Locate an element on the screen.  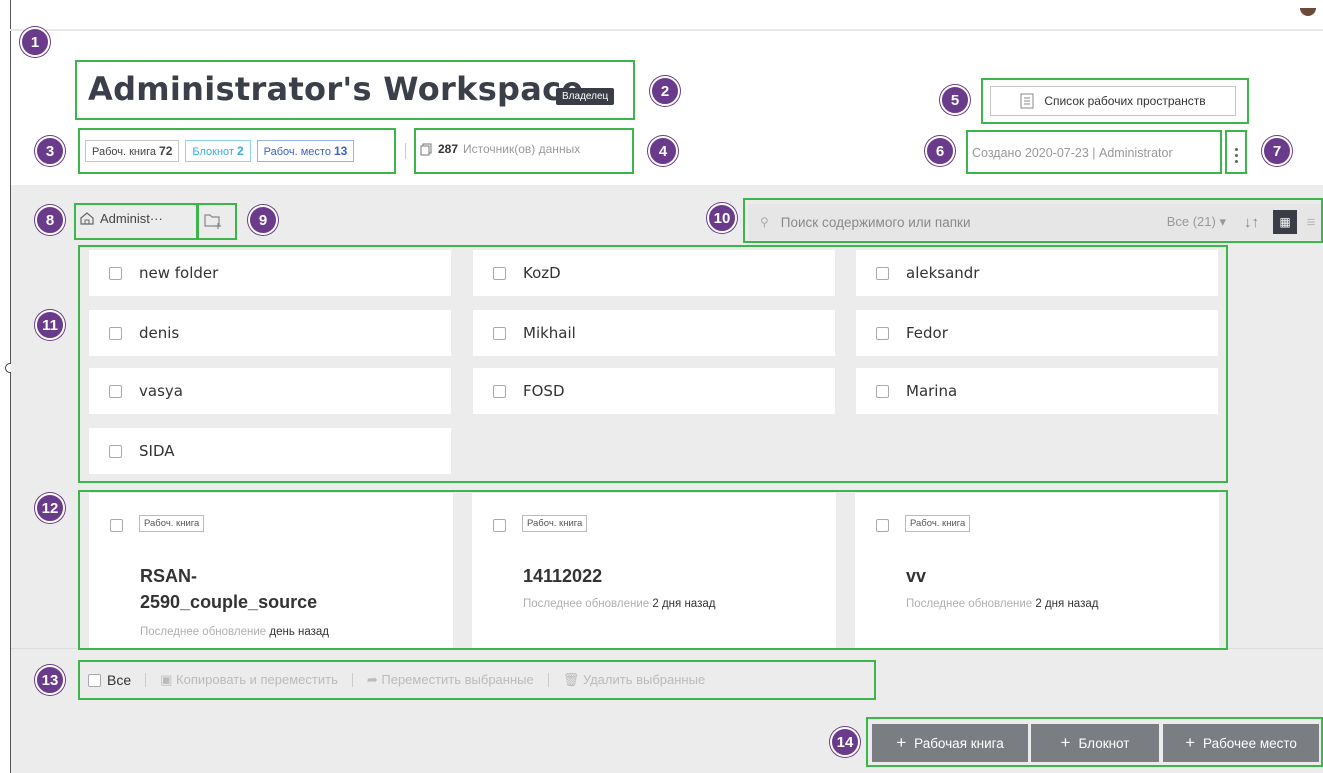
marker-11: 11 is located at coordinates (50, 325).